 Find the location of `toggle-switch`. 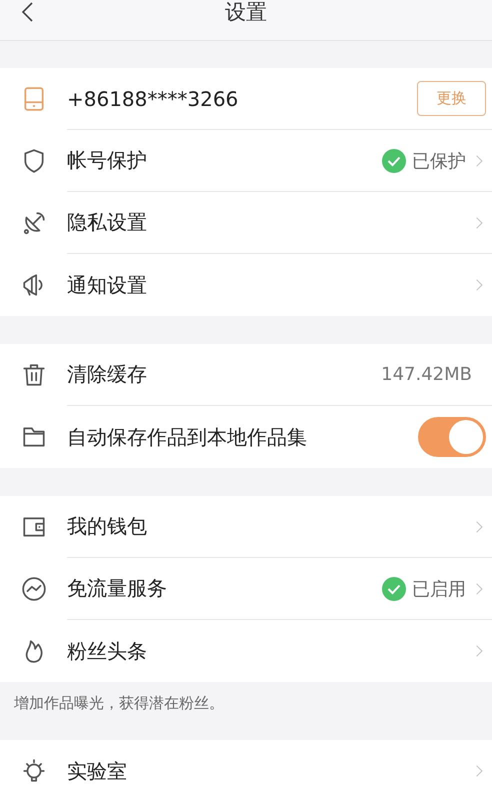

toggle-switch is located at coordinates (452, 437).